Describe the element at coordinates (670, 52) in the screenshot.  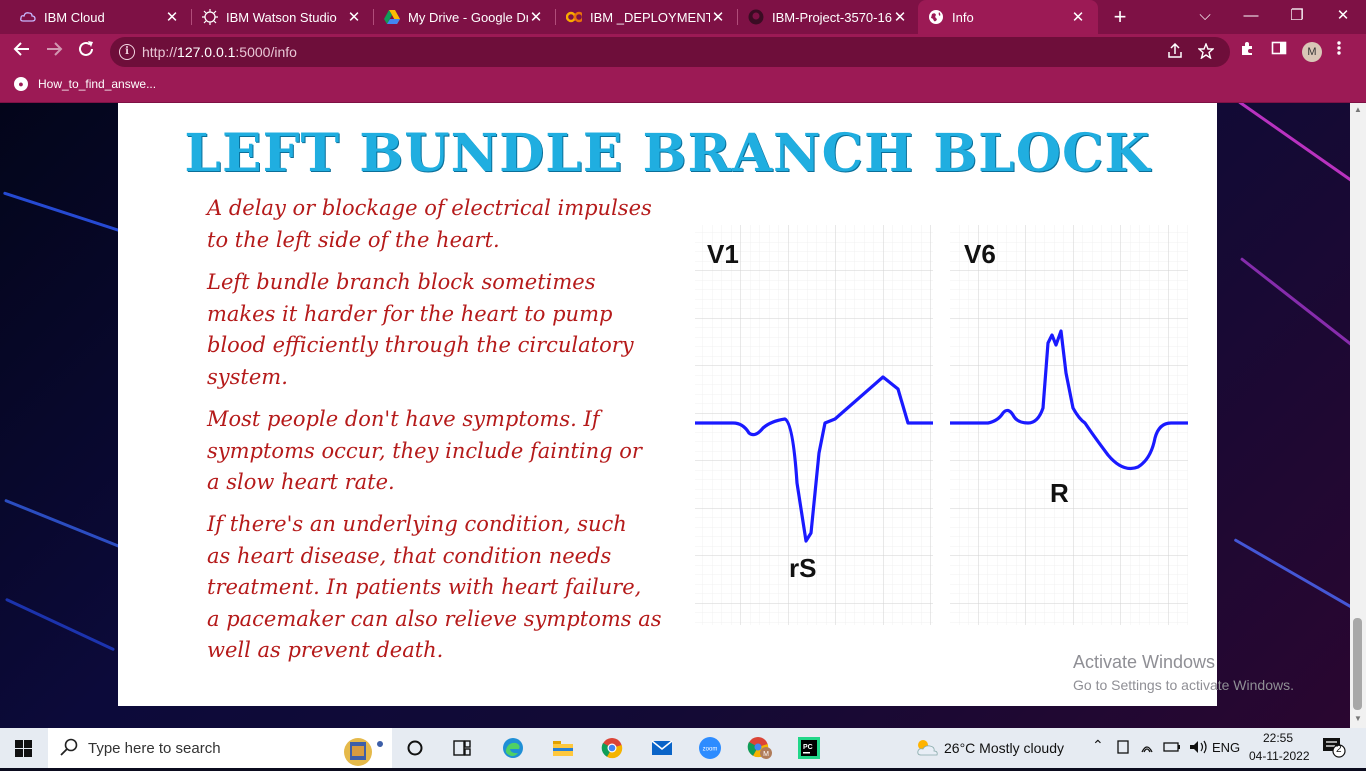
I see `address-bar: i http://127.0.0.1:5000/info` at that location.